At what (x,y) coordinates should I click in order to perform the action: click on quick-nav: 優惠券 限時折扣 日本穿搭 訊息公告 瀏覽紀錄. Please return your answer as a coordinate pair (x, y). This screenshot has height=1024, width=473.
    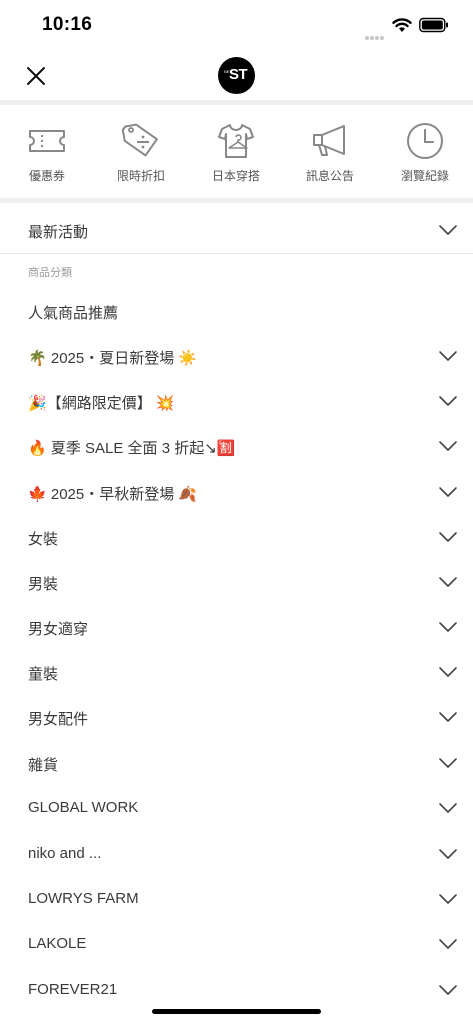
    Looking at the image, I should click on (236, 151).